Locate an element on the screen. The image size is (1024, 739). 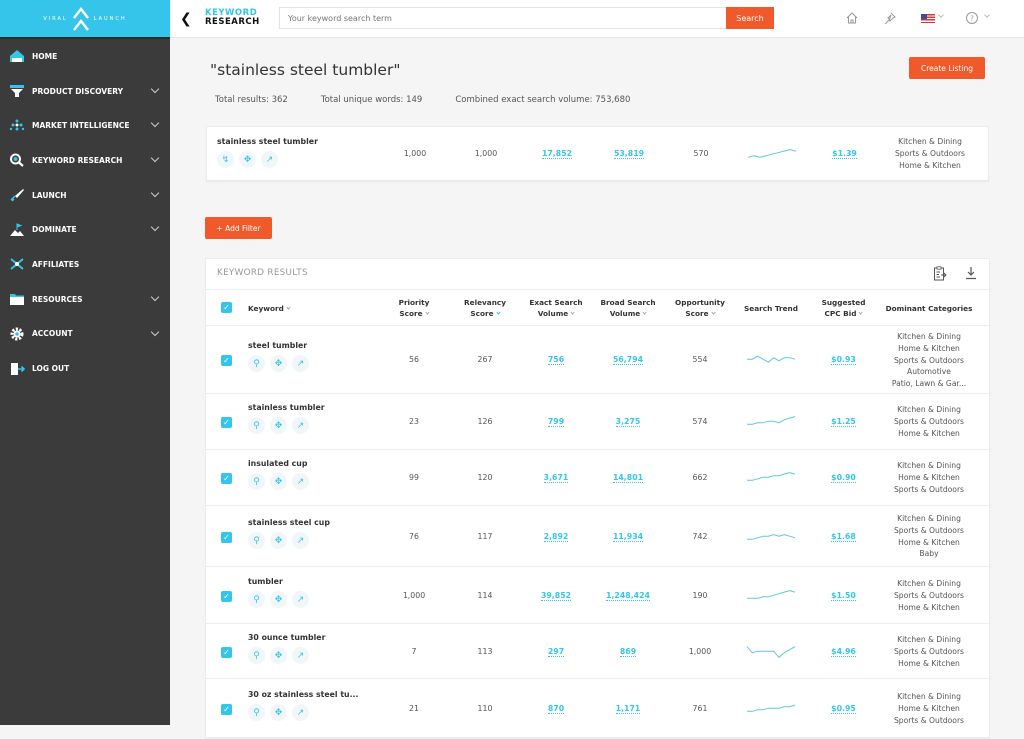
suggested-cpc-bid: $1.25 is located at coordinates (843, 422).